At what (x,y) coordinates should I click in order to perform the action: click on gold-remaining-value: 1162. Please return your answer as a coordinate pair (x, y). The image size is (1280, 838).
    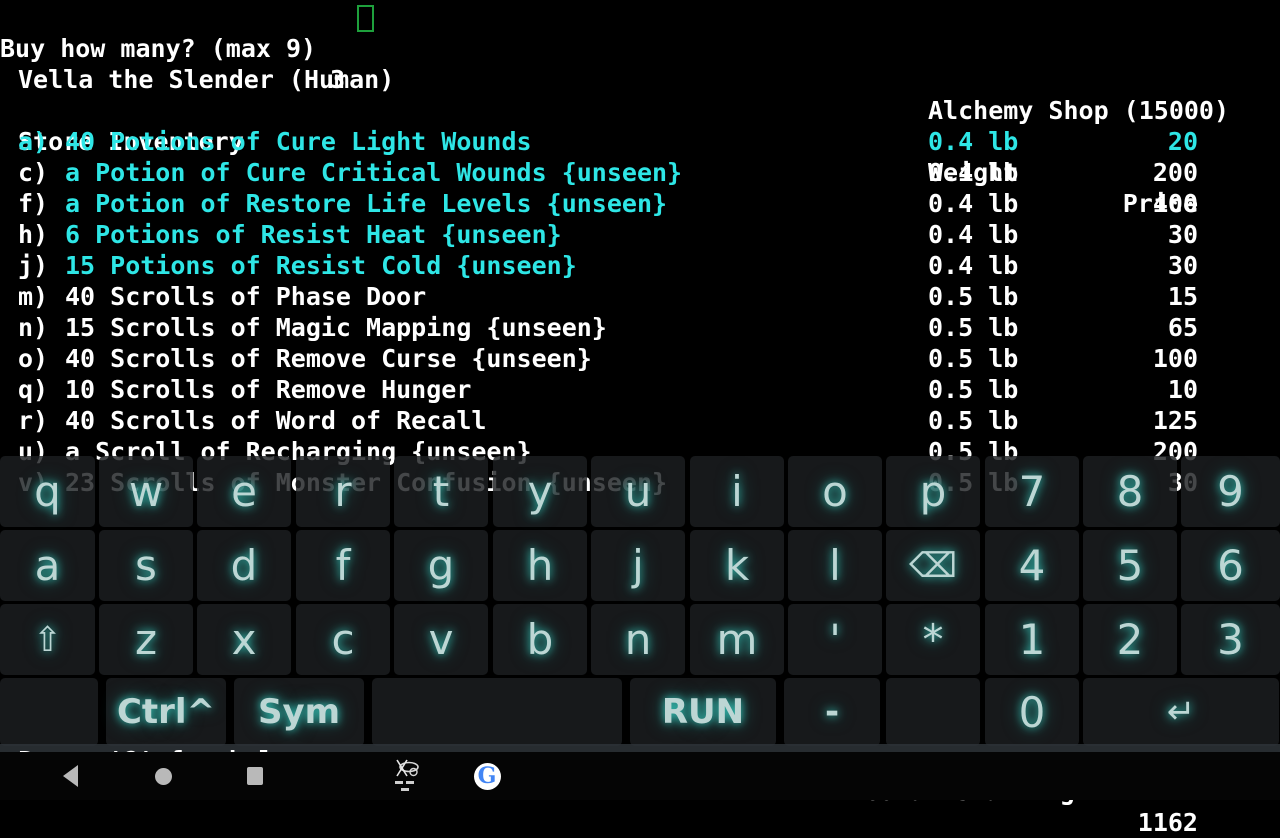
    Looking at the image, I should click on (1167, 822).